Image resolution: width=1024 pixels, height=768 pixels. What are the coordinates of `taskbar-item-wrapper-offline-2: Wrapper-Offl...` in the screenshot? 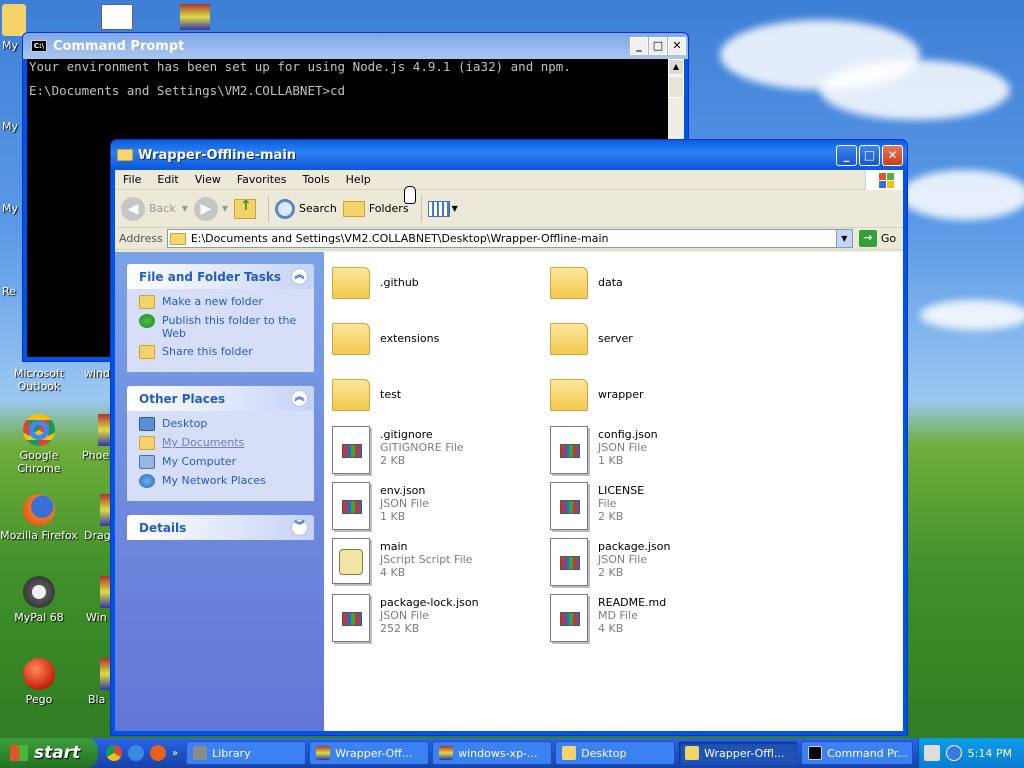 It's located at (738, 753).